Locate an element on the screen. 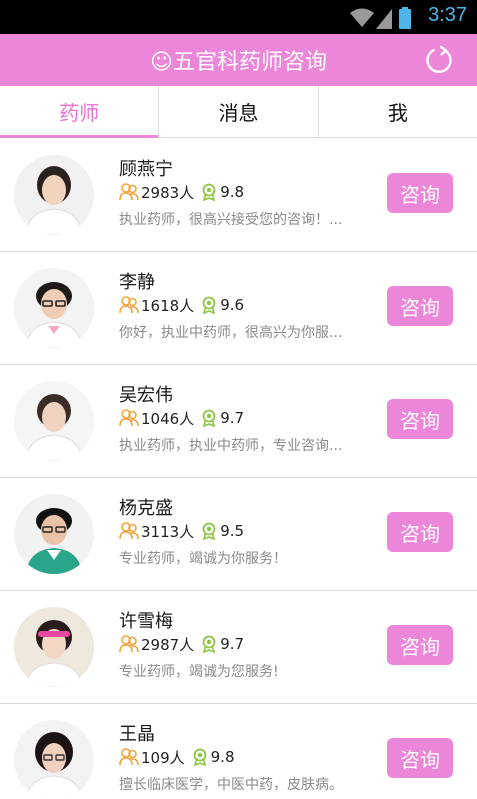 This screenshot has height=799, width=477. page-title: ☺五官科药师咨询 is located at coordinates (238, 62).